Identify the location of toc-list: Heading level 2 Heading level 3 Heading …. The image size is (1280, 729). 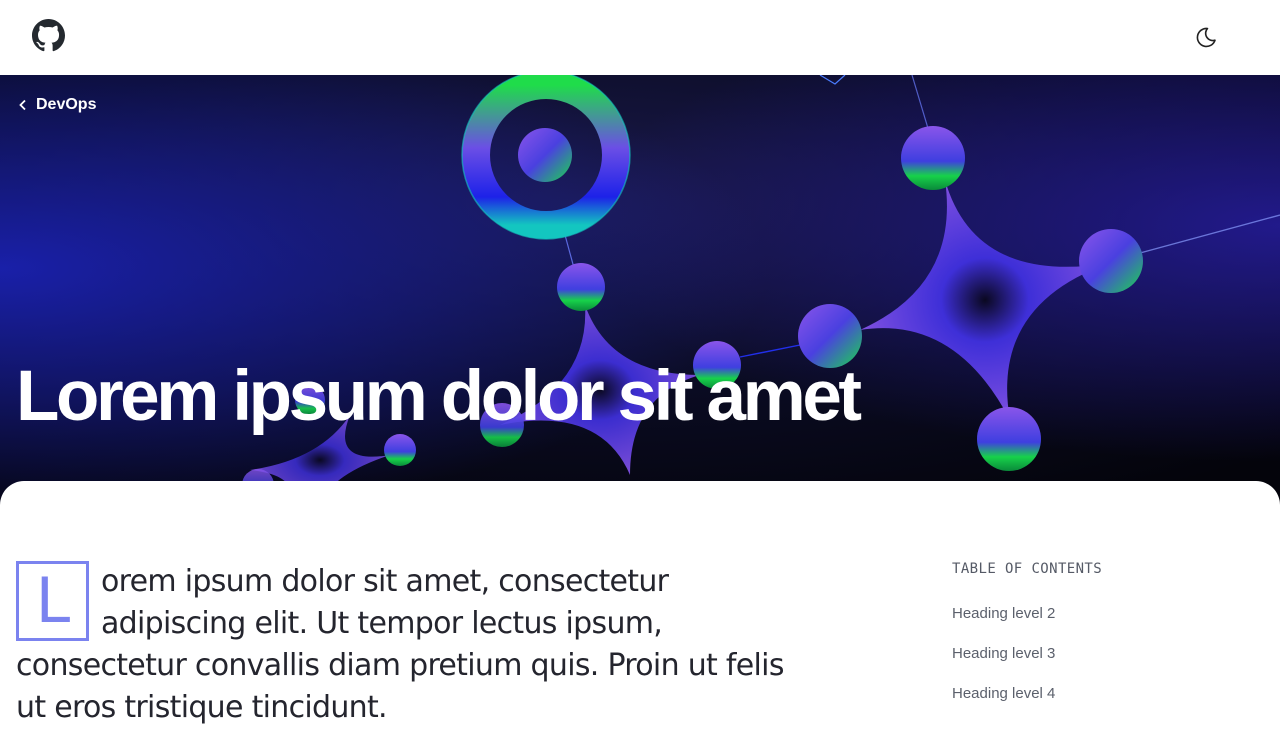
(1102, 665).